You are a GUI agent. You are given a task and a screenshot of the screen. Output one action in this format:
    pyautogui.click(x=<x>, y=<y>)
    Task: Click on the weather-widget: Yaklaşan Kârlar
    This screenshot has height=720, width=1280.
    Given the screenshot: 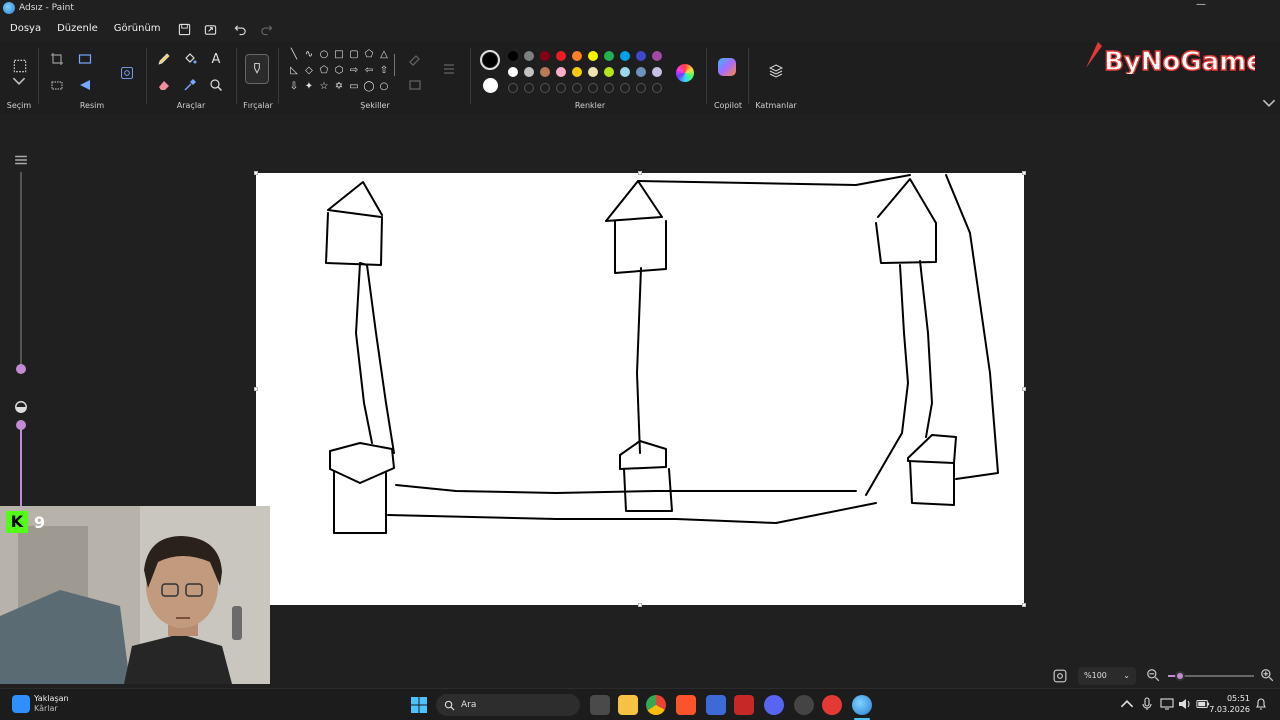 What is the action you would take?
    pyautogui.click(x=51, y=704)
    